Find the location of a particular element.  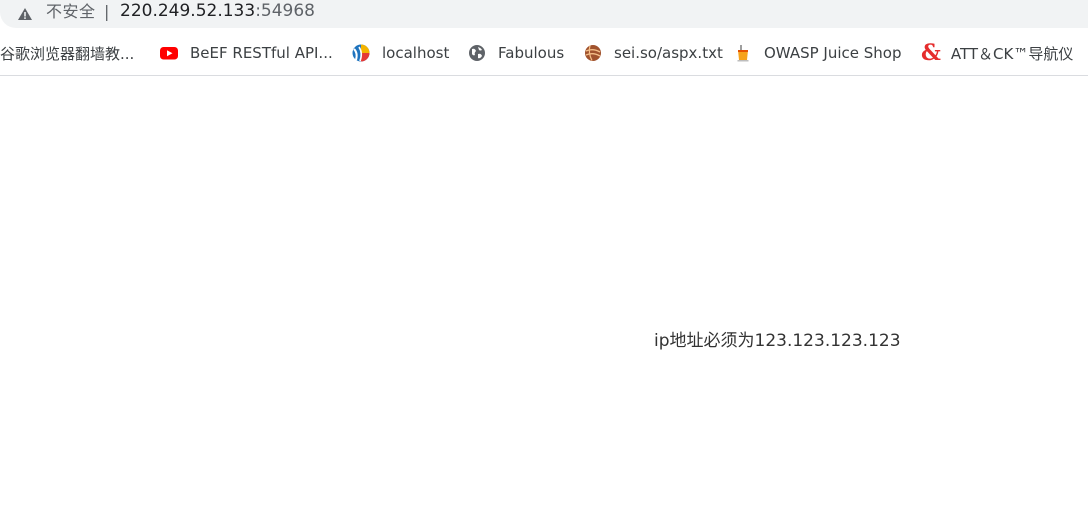

youtube-icon is located at coordinates (169, 53).